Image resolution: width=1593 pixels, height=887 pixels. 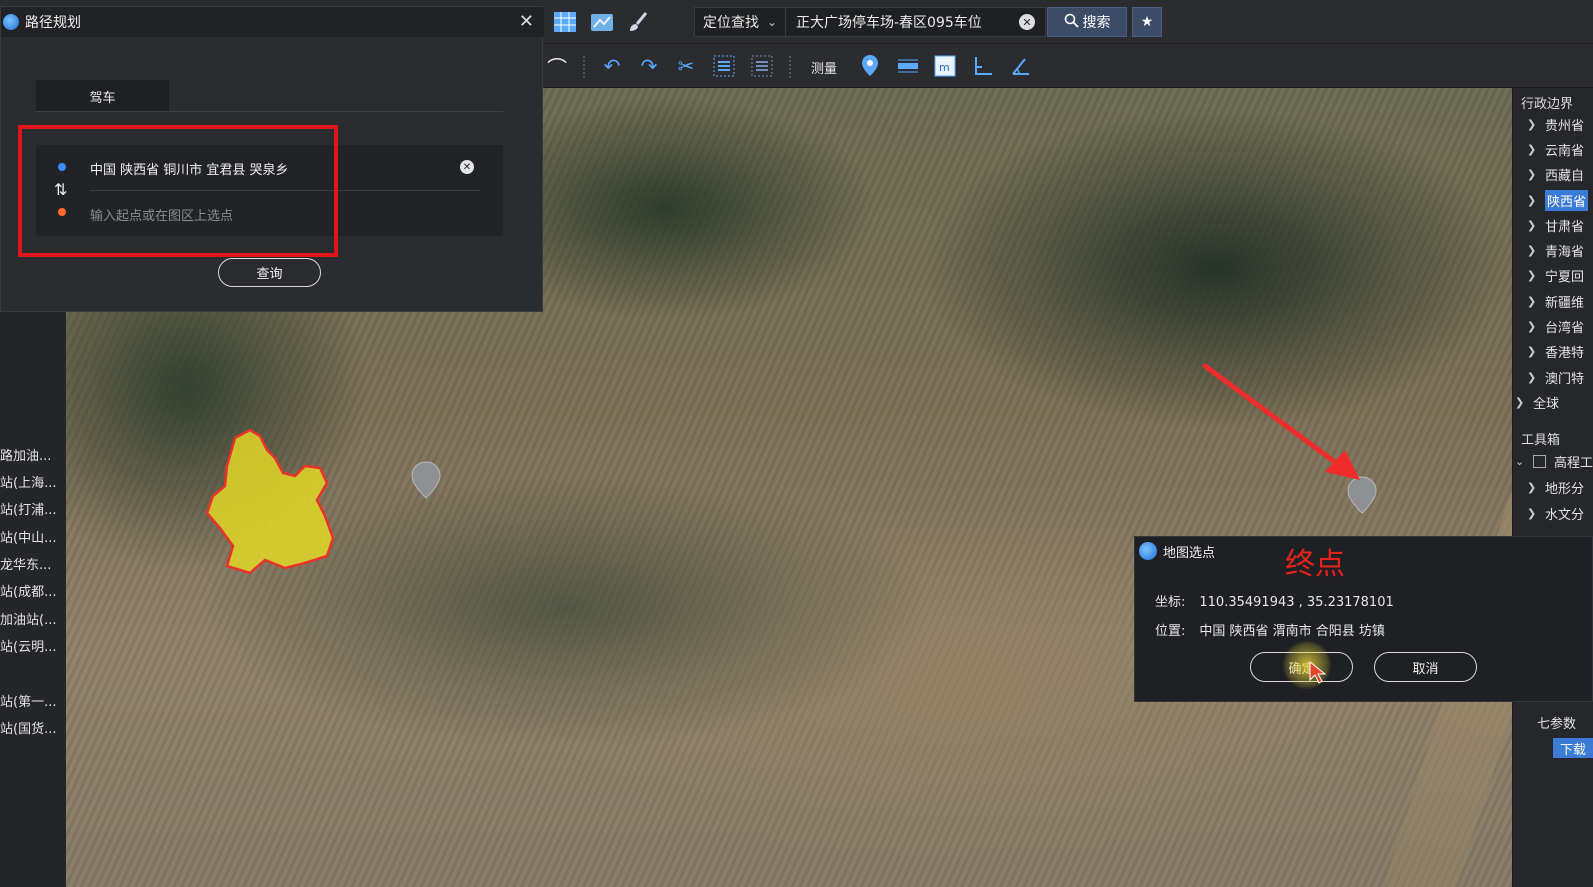 I want to click on tree-item-region: ❯ 云南省, so click(x=1555, y=149).